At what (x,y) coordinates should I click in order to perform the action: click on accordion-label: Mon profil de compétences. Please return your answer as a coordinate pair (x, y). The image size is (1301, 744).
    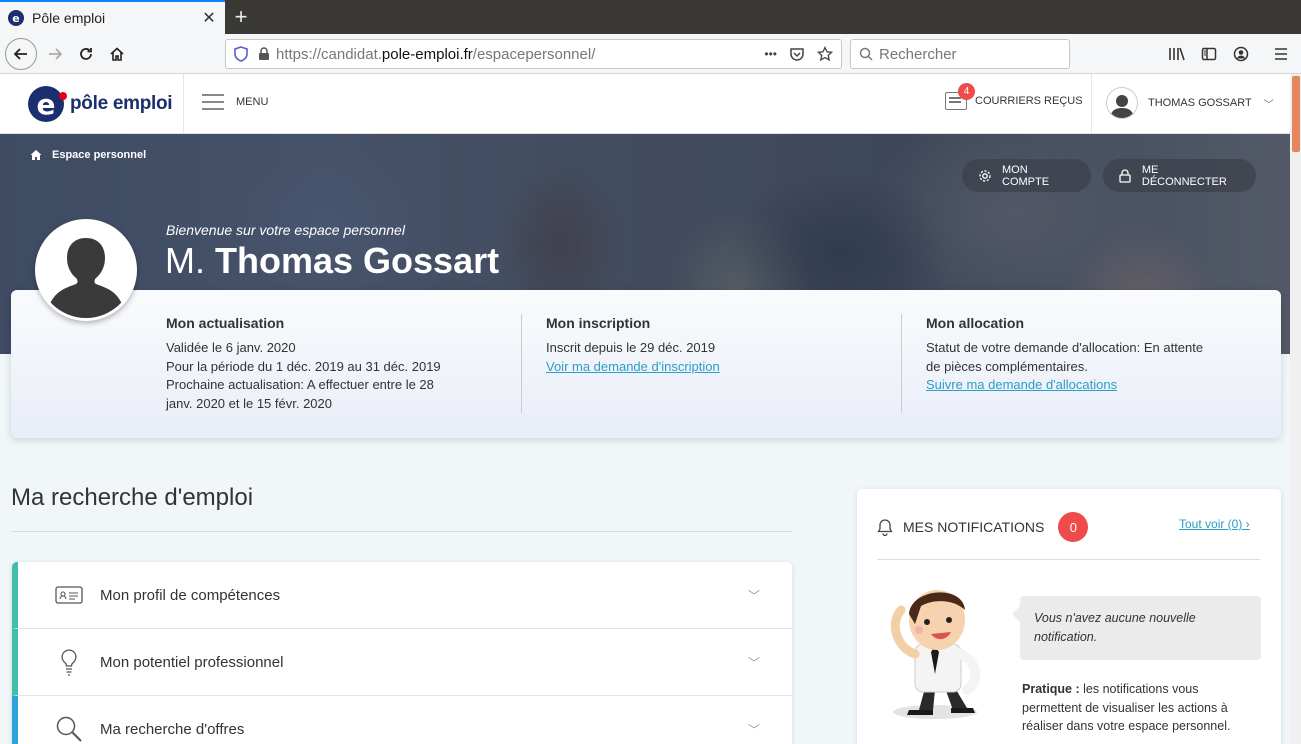
    Looking at the image, I should click on (190, 595).